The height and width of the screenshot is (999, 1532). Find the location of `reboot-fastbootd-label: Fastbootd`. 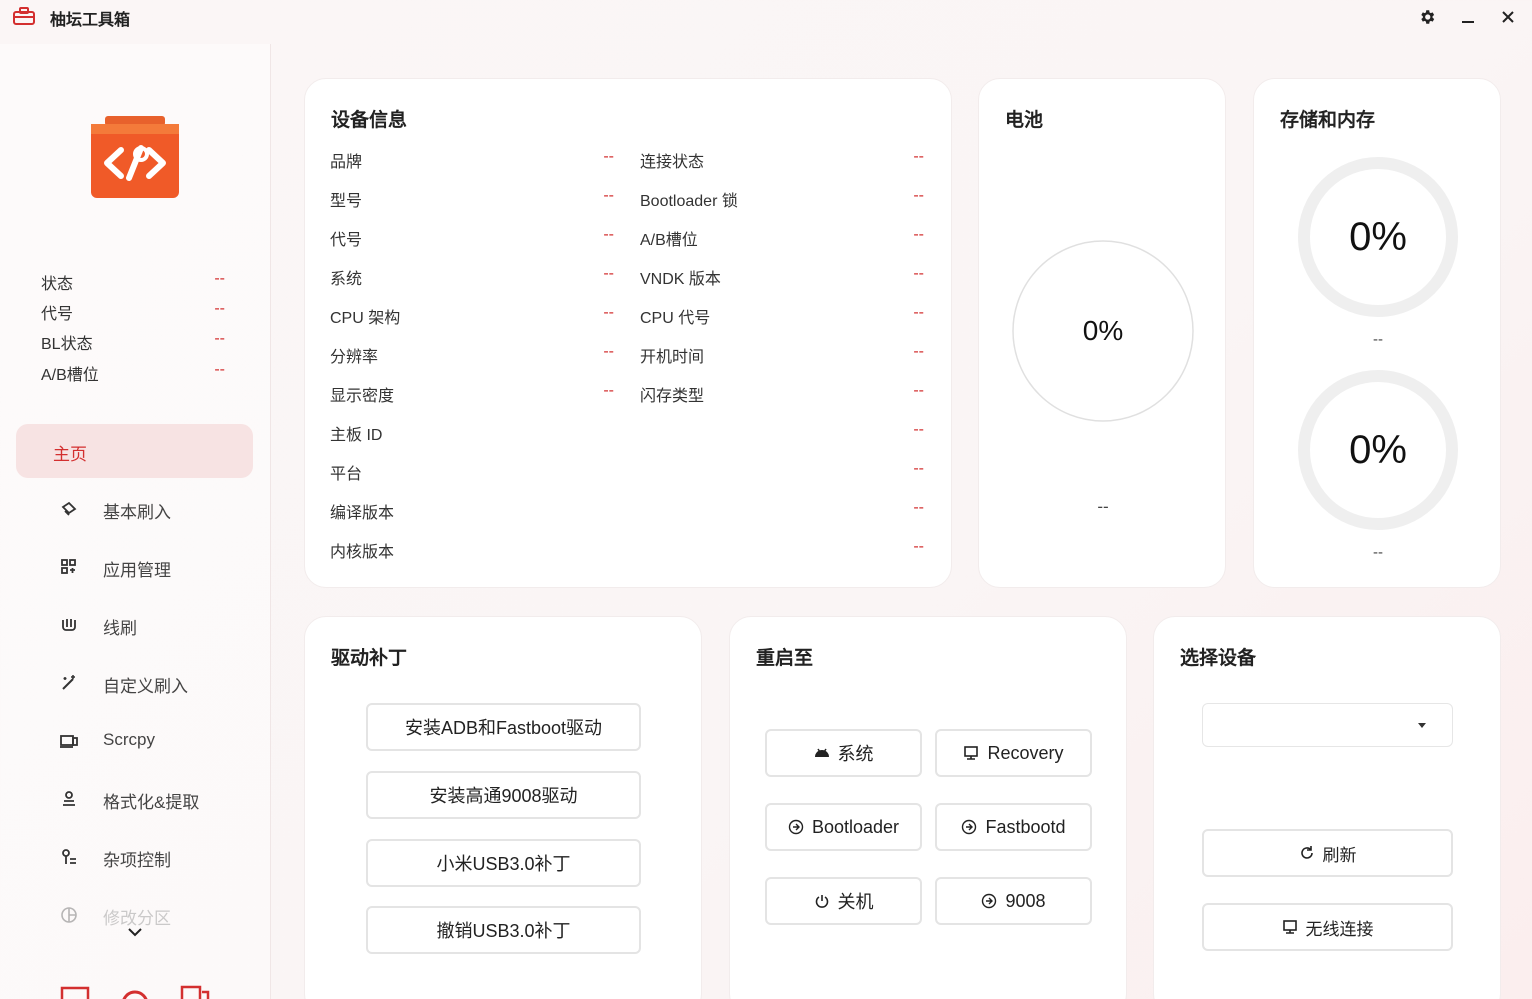

reboot-fastbootd-label: Fastbootd is located at coordinates (1025, 826).